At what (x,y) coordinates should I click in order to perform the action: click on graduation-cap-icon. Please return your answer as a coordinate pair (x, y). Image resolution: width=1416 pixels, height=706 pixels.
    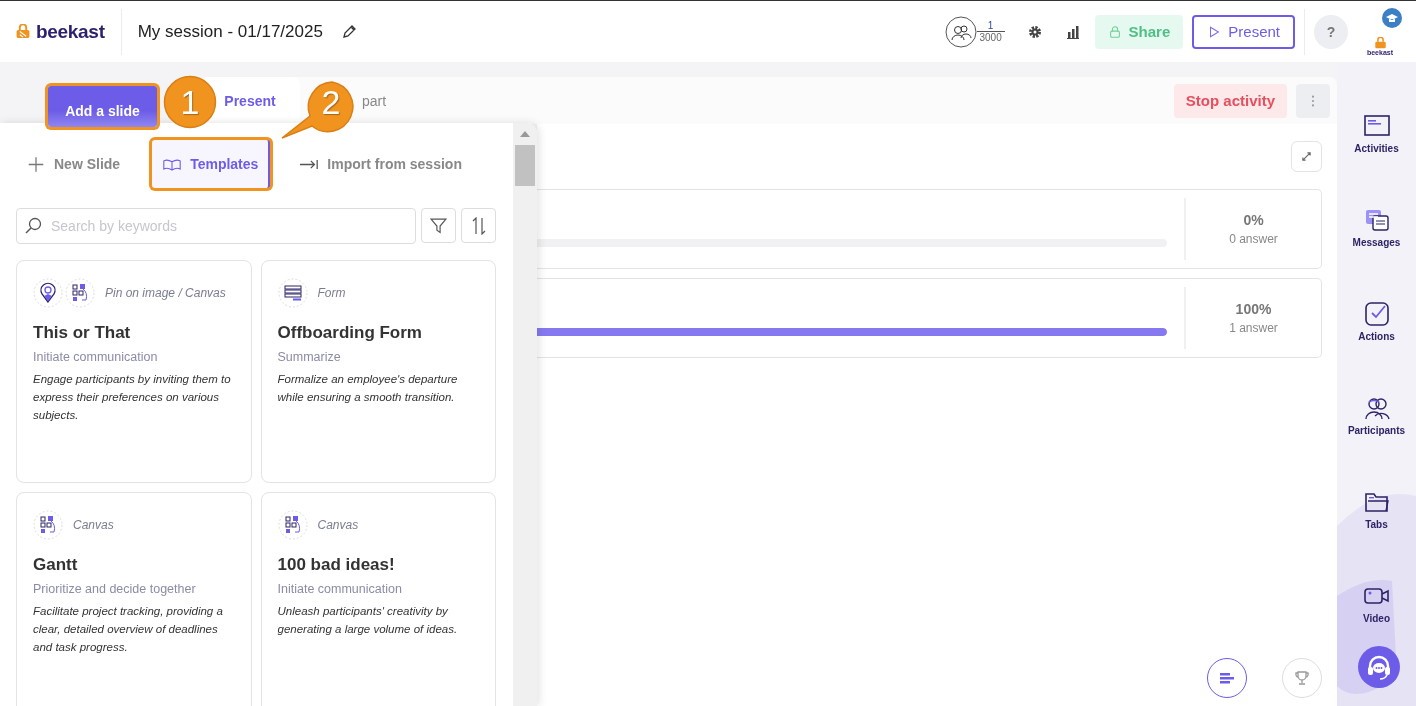
    Looking at the image, I should click on (1392, 17).